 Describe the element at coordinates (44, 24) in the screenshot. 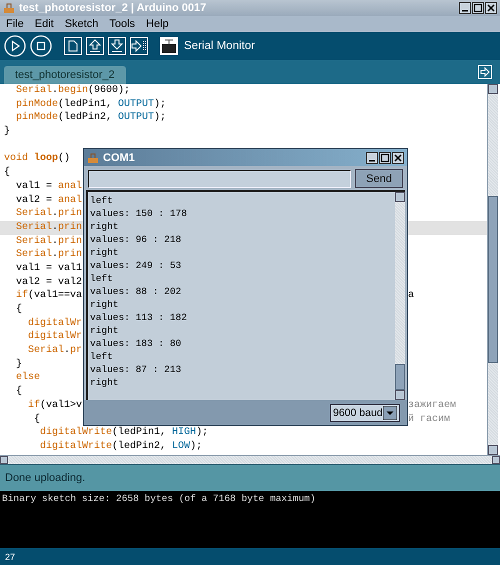

I see `menu-item: Edit` at that location.